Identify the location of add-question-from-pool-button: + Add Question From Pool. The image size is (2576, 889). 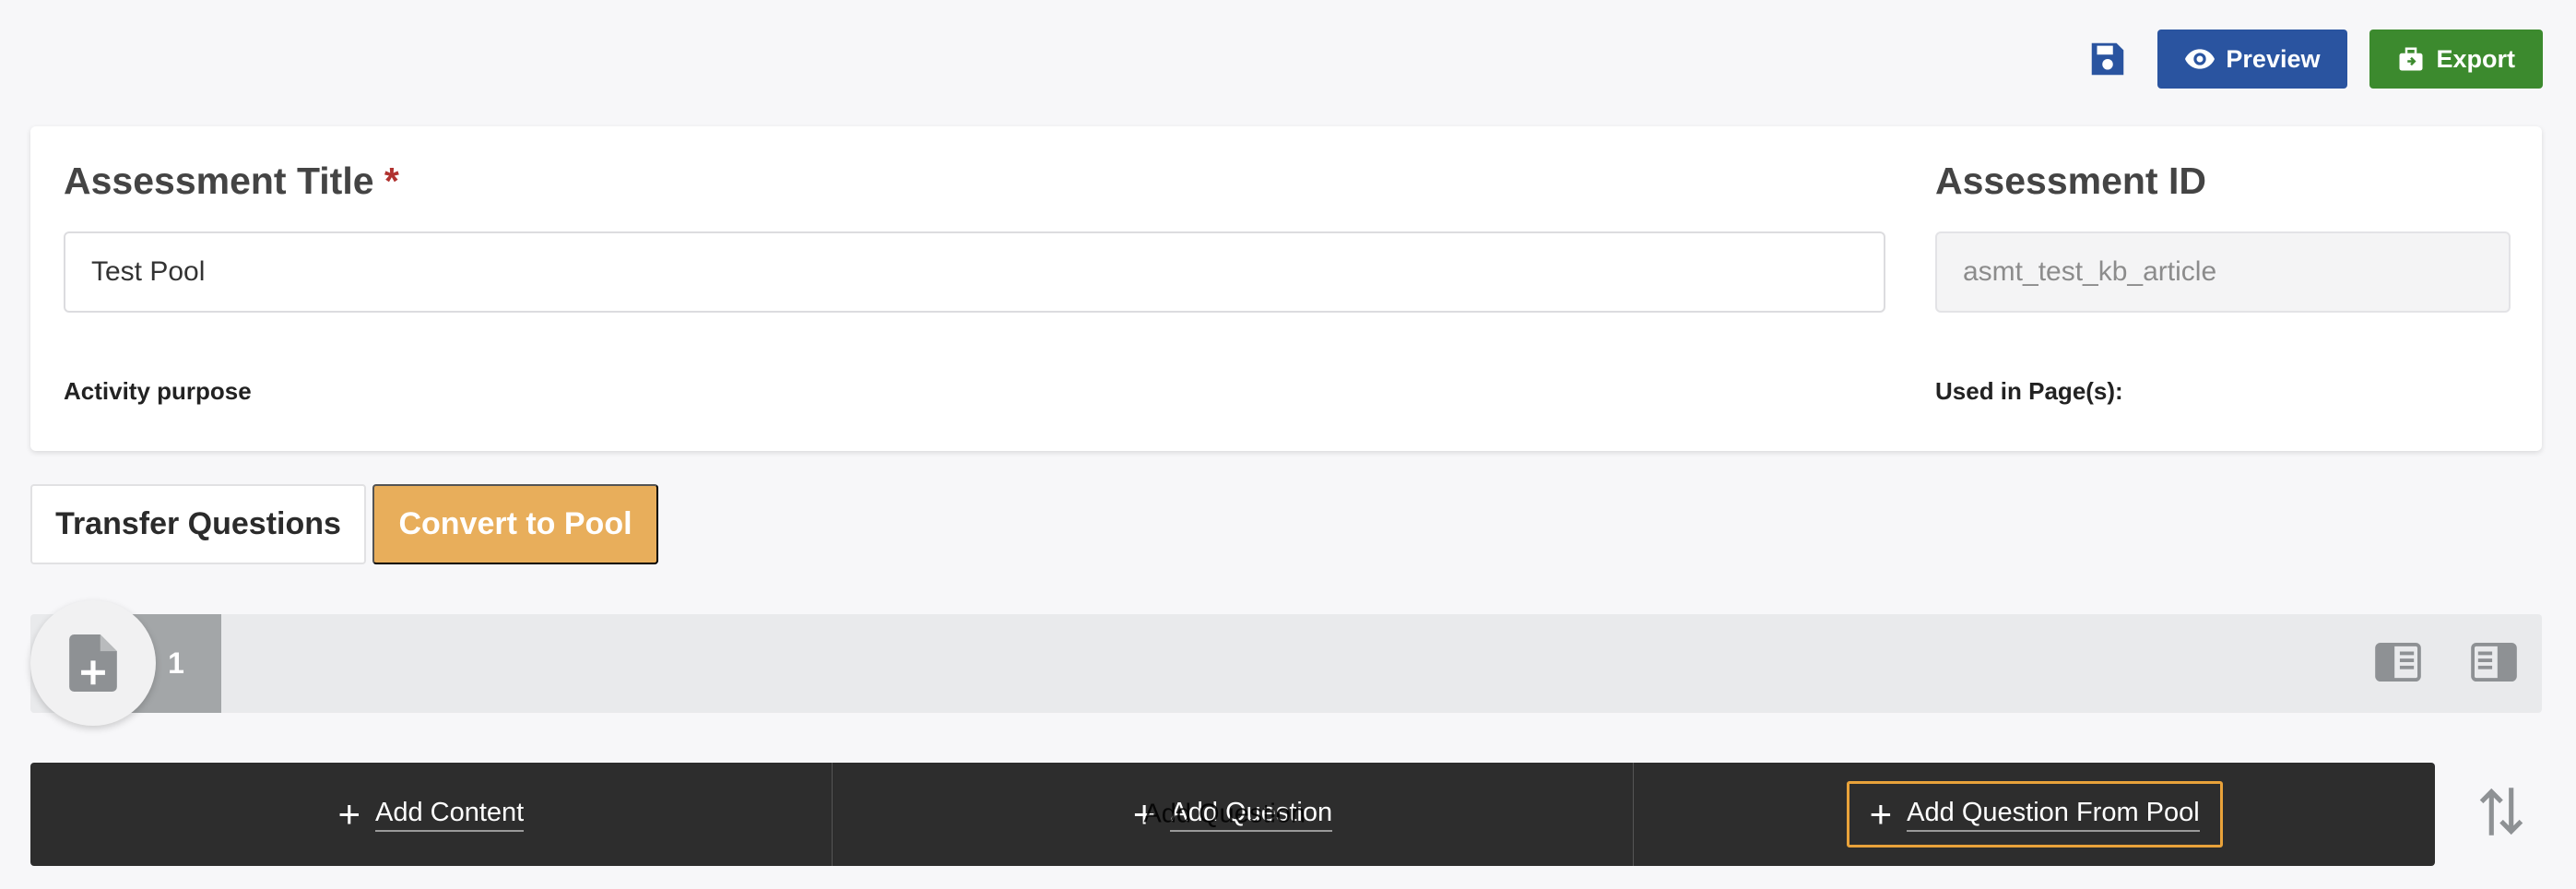
(2034, 814).